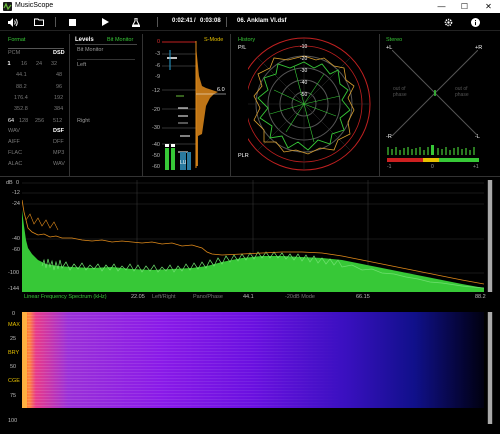 The image size is (500, 434). Describe the element at coordinates (432, 167) in the screenshot. I see `corr-center-label: 0` at that location.